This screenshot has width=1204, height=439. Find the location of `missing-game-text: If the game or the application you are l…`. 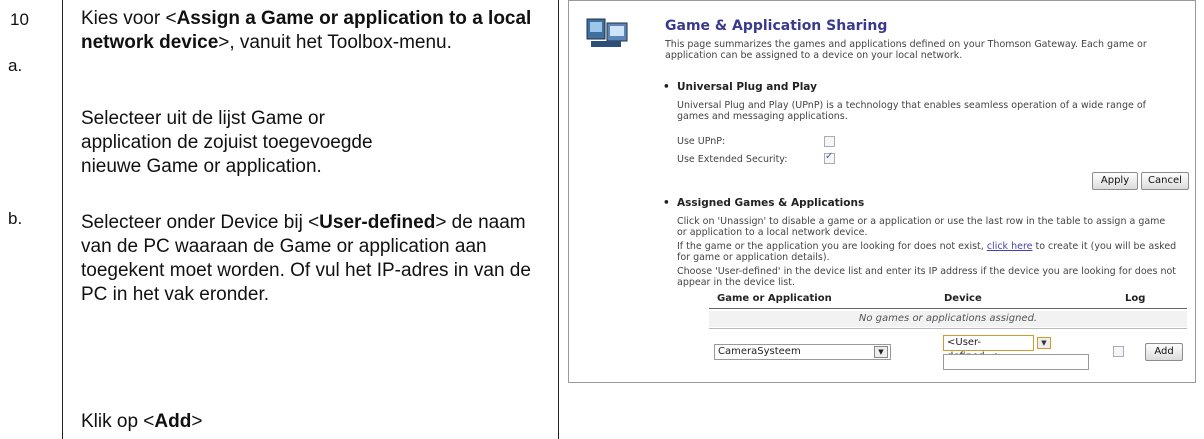

missing-game-text: If the game or the application you are l… is located at coordinates (932, 252).